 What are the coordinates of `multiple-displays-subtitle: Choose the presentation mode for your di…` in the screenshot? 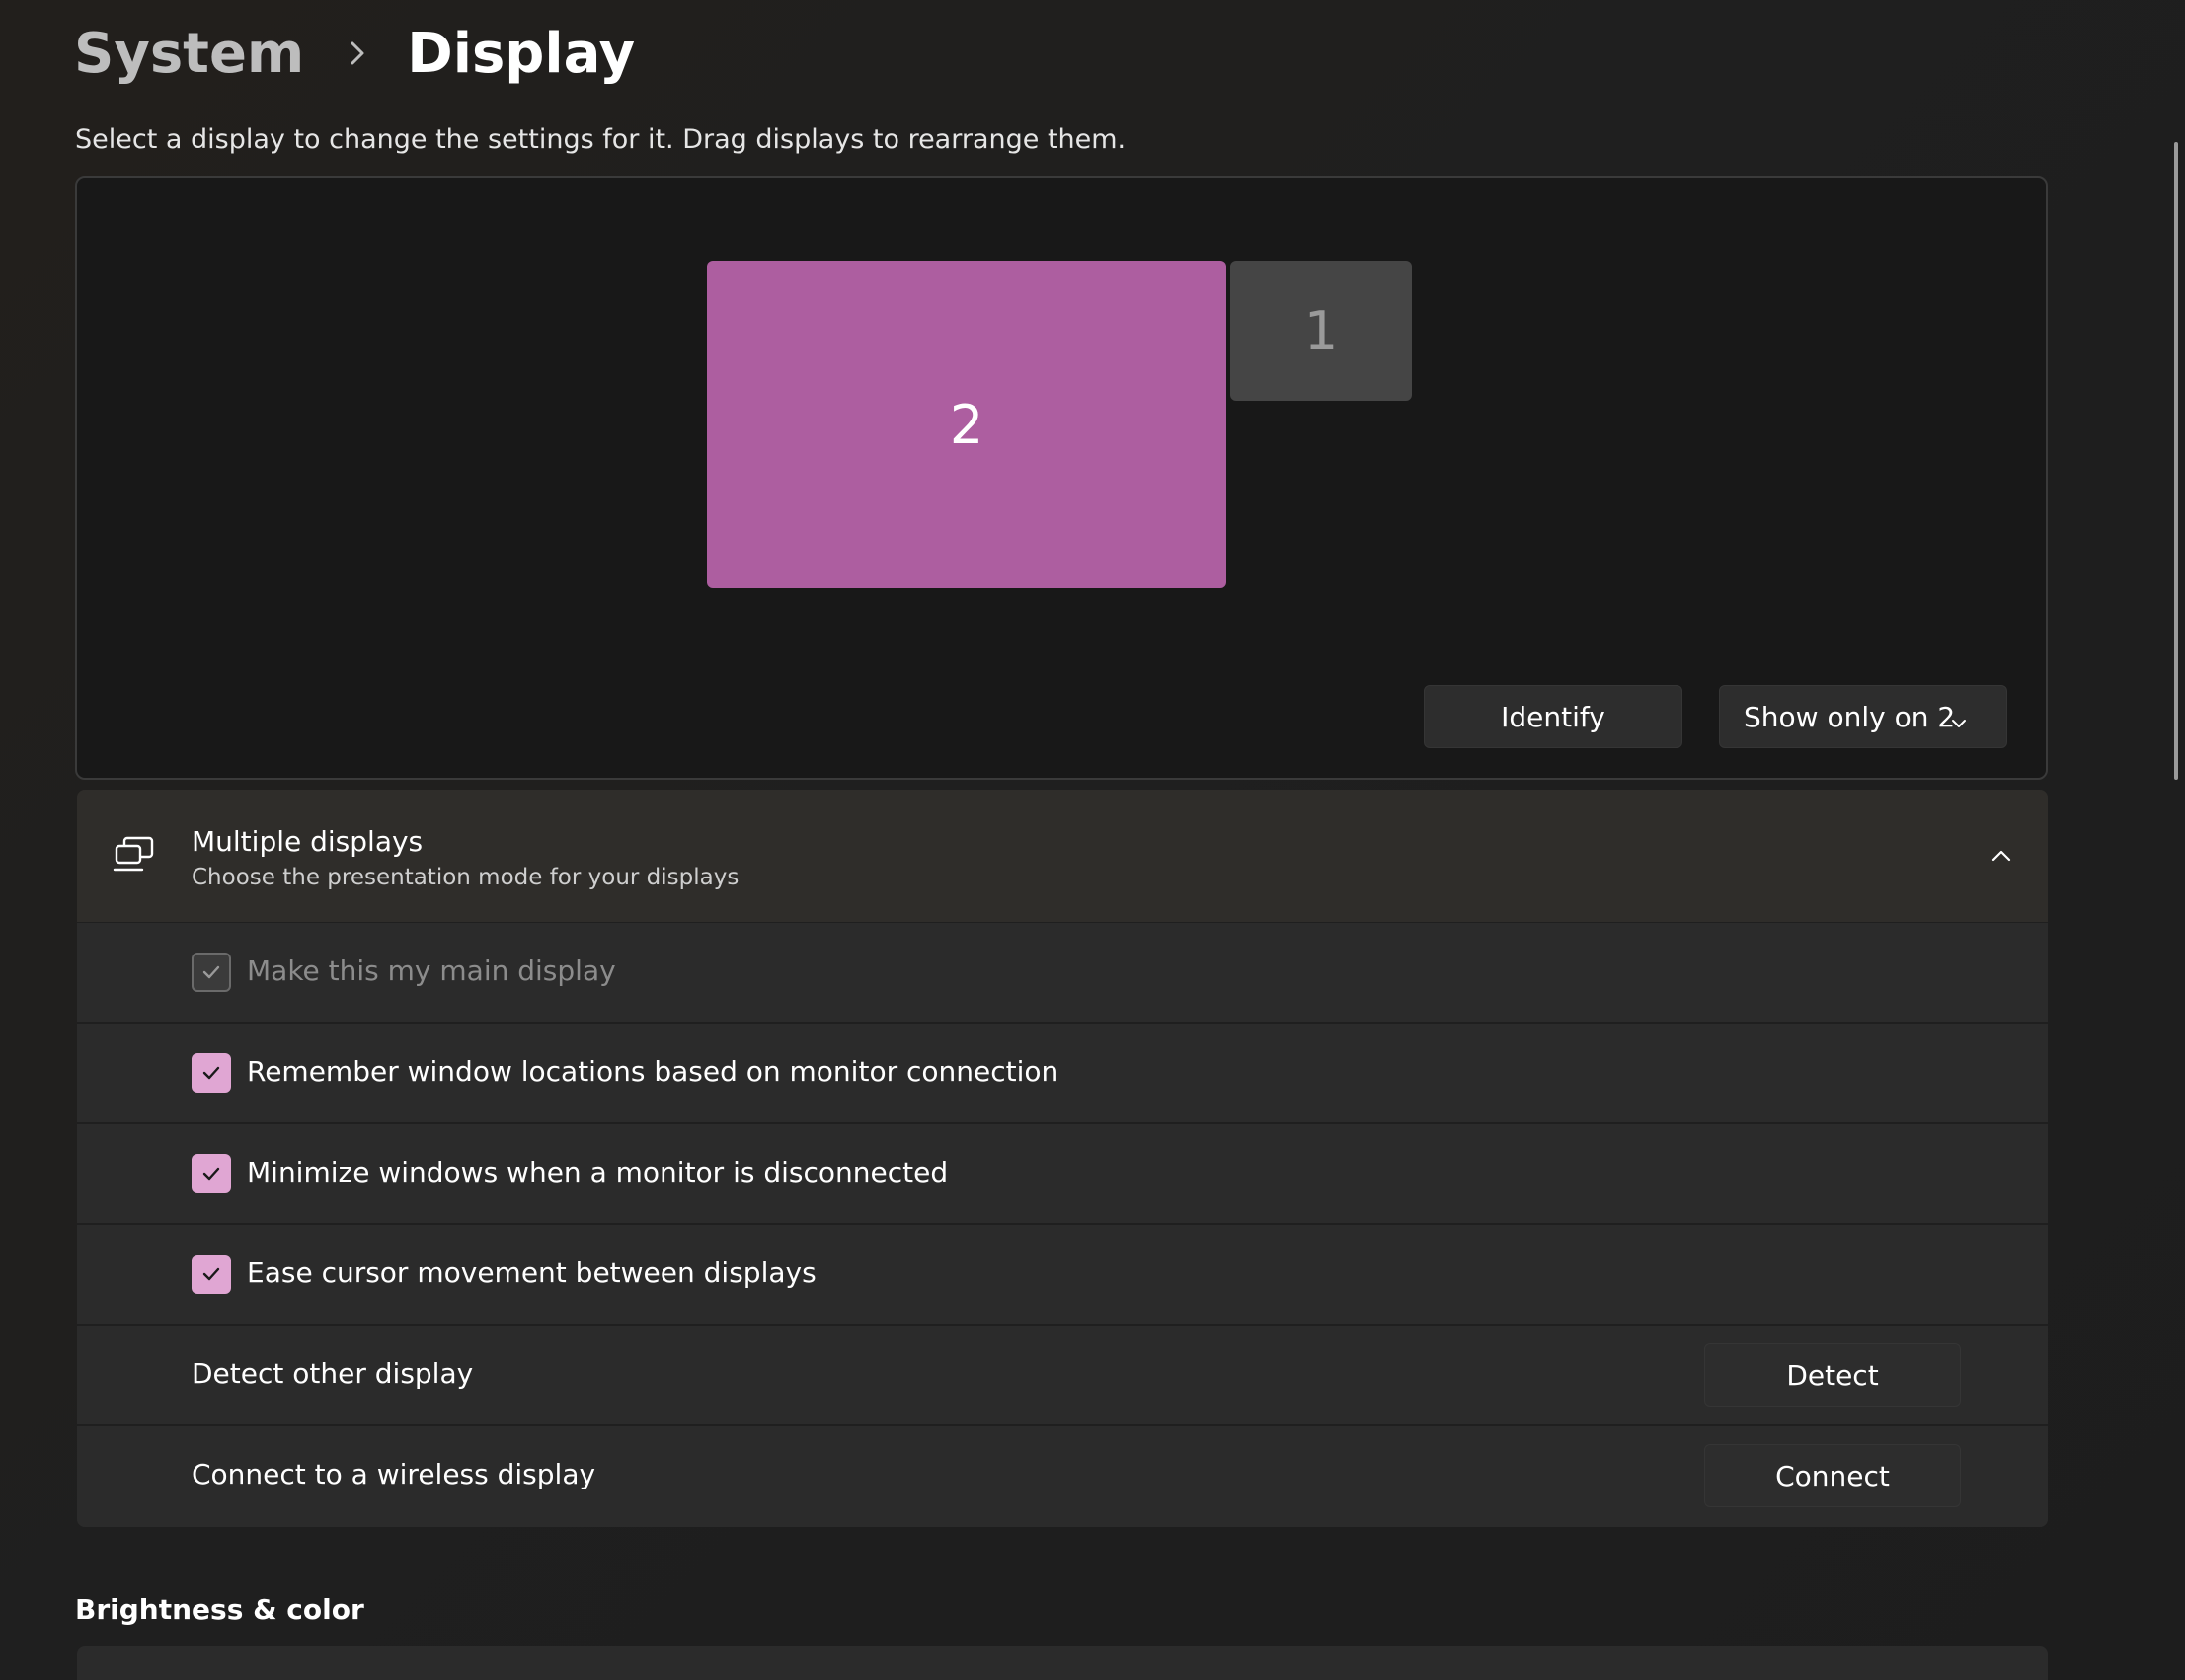 It's located at (466, 877).